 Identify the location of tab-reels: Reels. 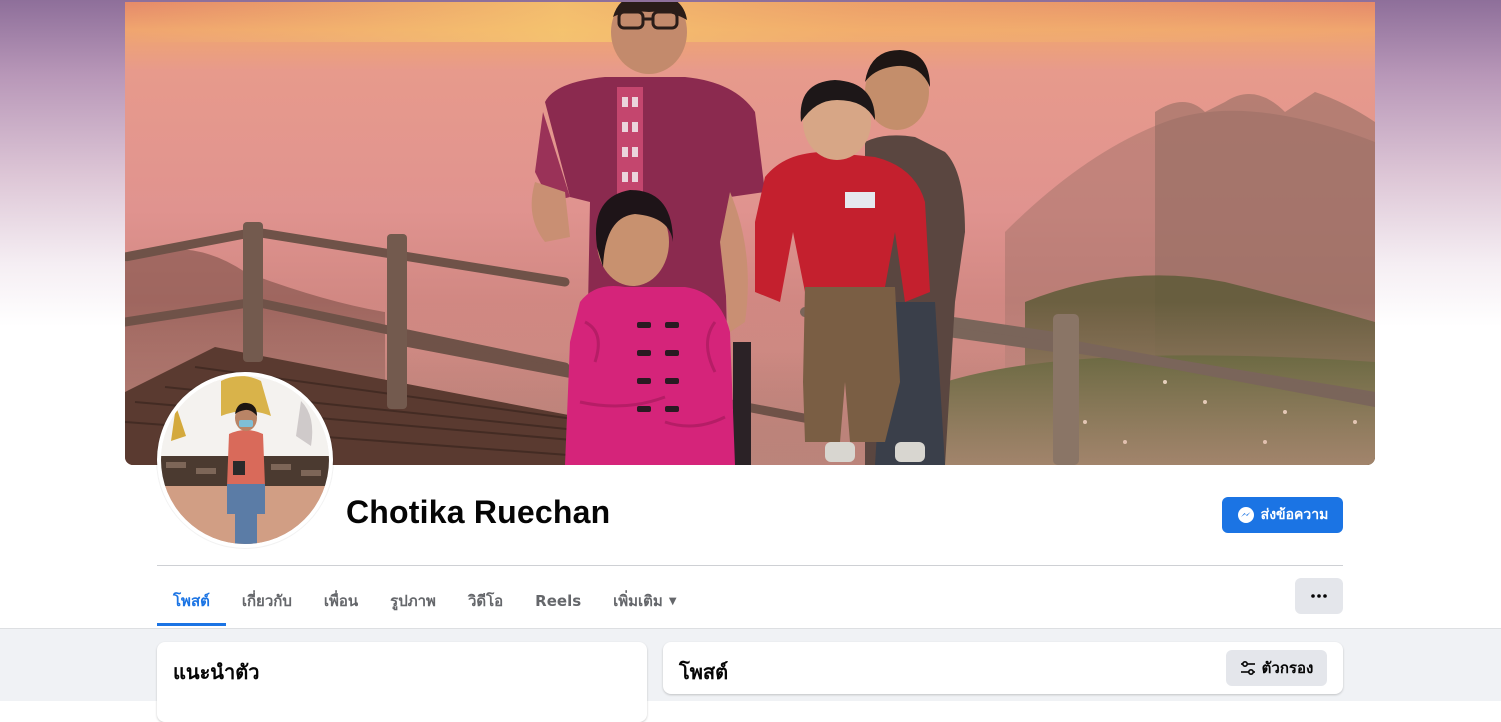
(558, 601).